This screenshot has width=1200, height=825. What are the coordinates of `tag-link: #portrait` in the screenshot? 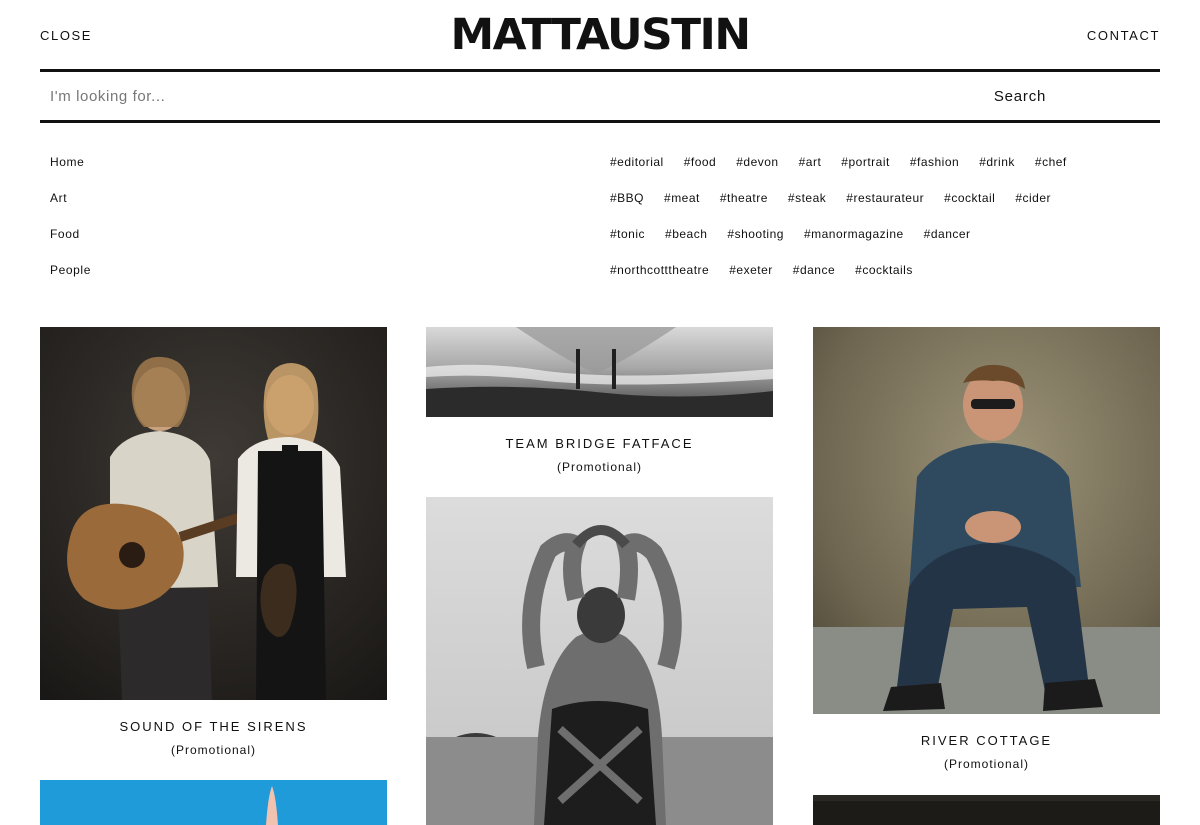 It's located at (865, 162).